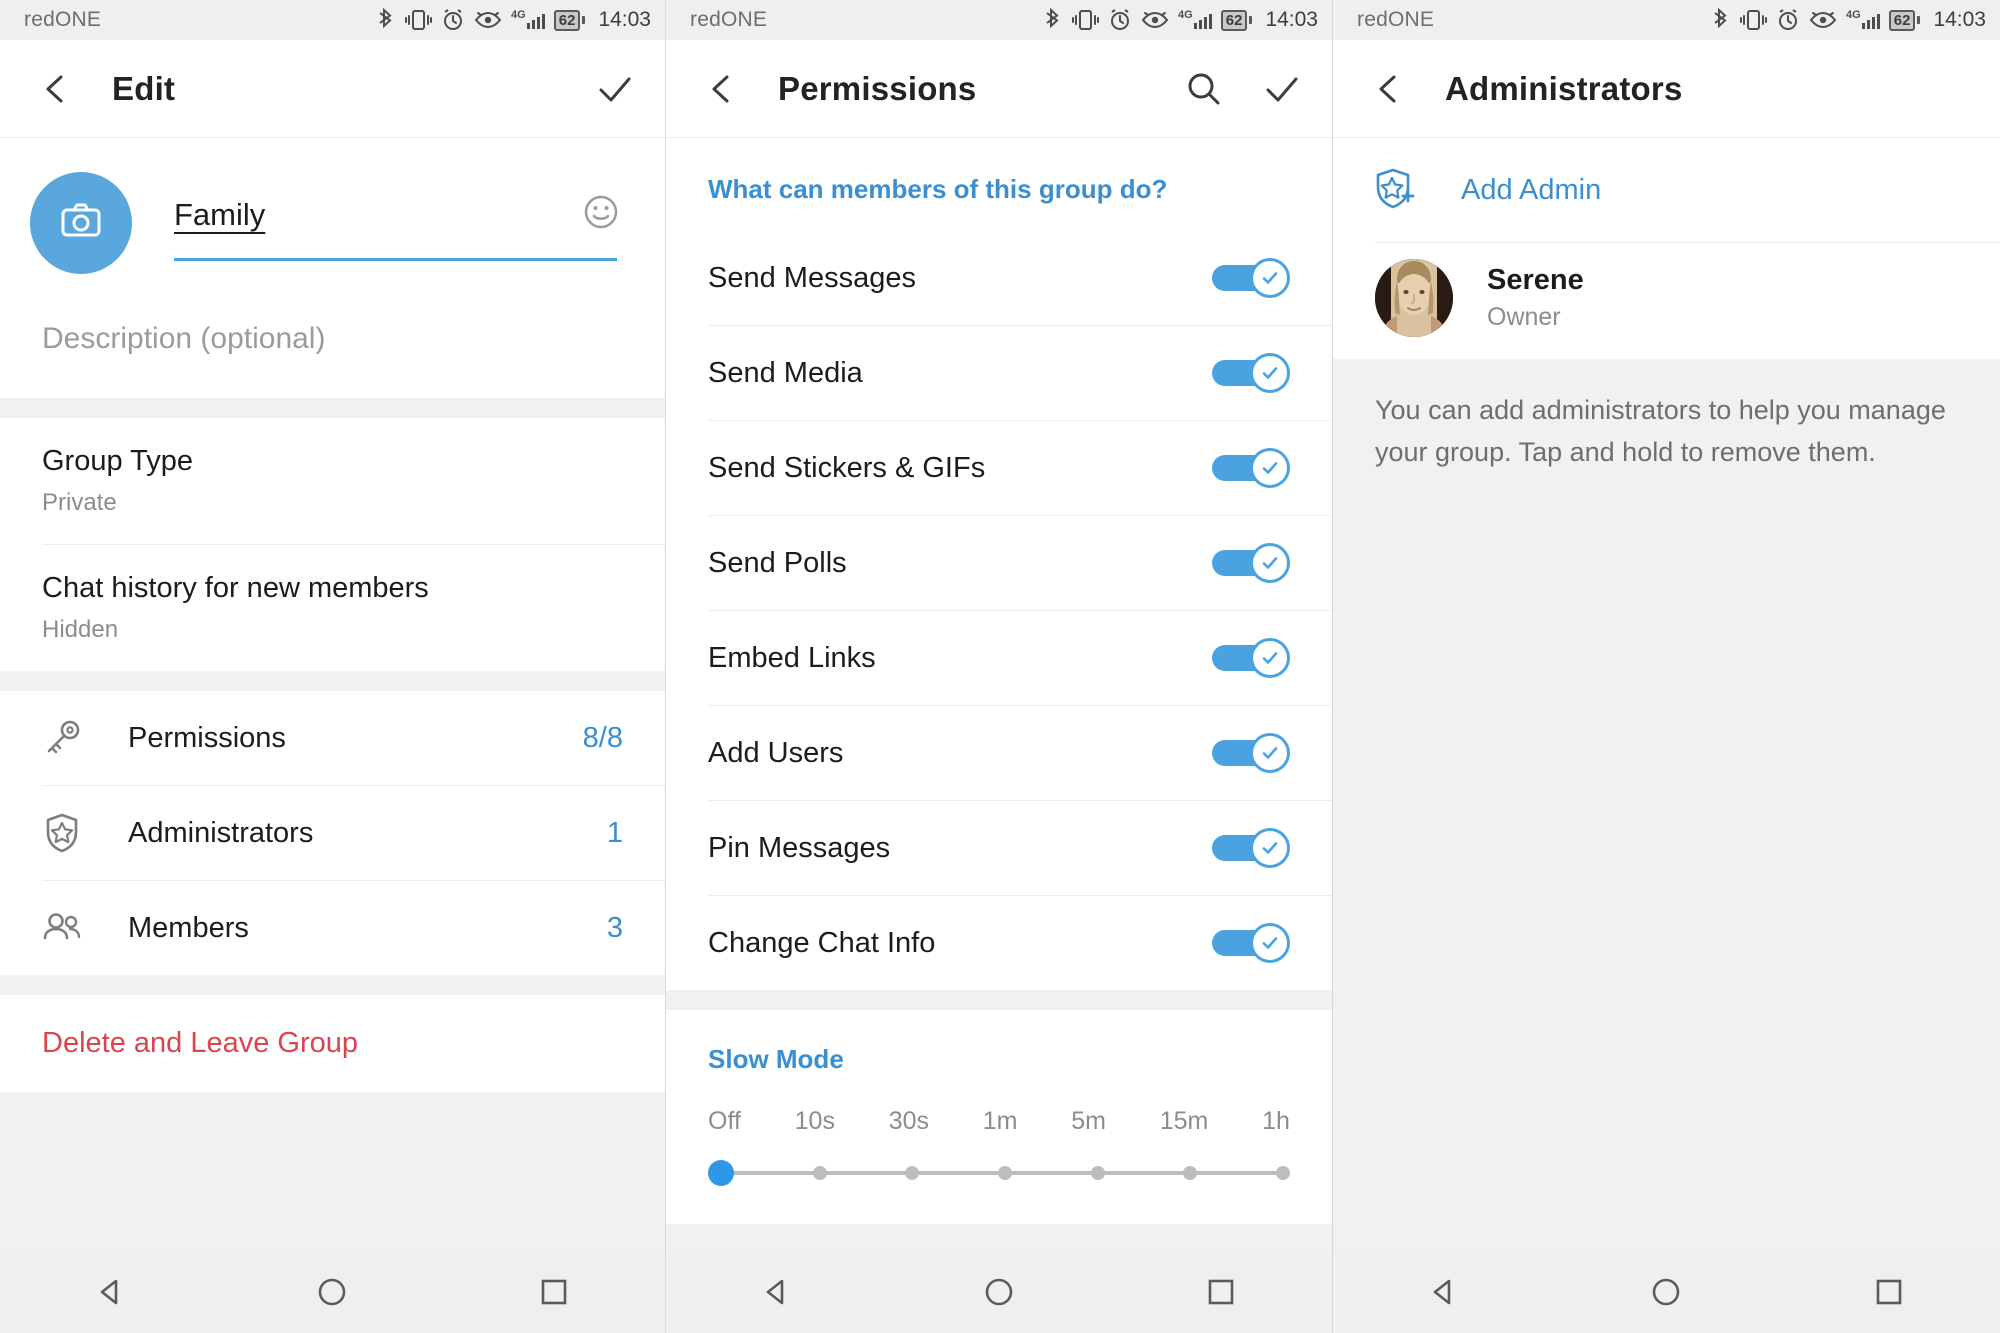 This screenshot has width=2000, height=1333. Describe the element at coordinates (777, 562) in the screenshot. I see `permission-label: Send Polls` at that location.